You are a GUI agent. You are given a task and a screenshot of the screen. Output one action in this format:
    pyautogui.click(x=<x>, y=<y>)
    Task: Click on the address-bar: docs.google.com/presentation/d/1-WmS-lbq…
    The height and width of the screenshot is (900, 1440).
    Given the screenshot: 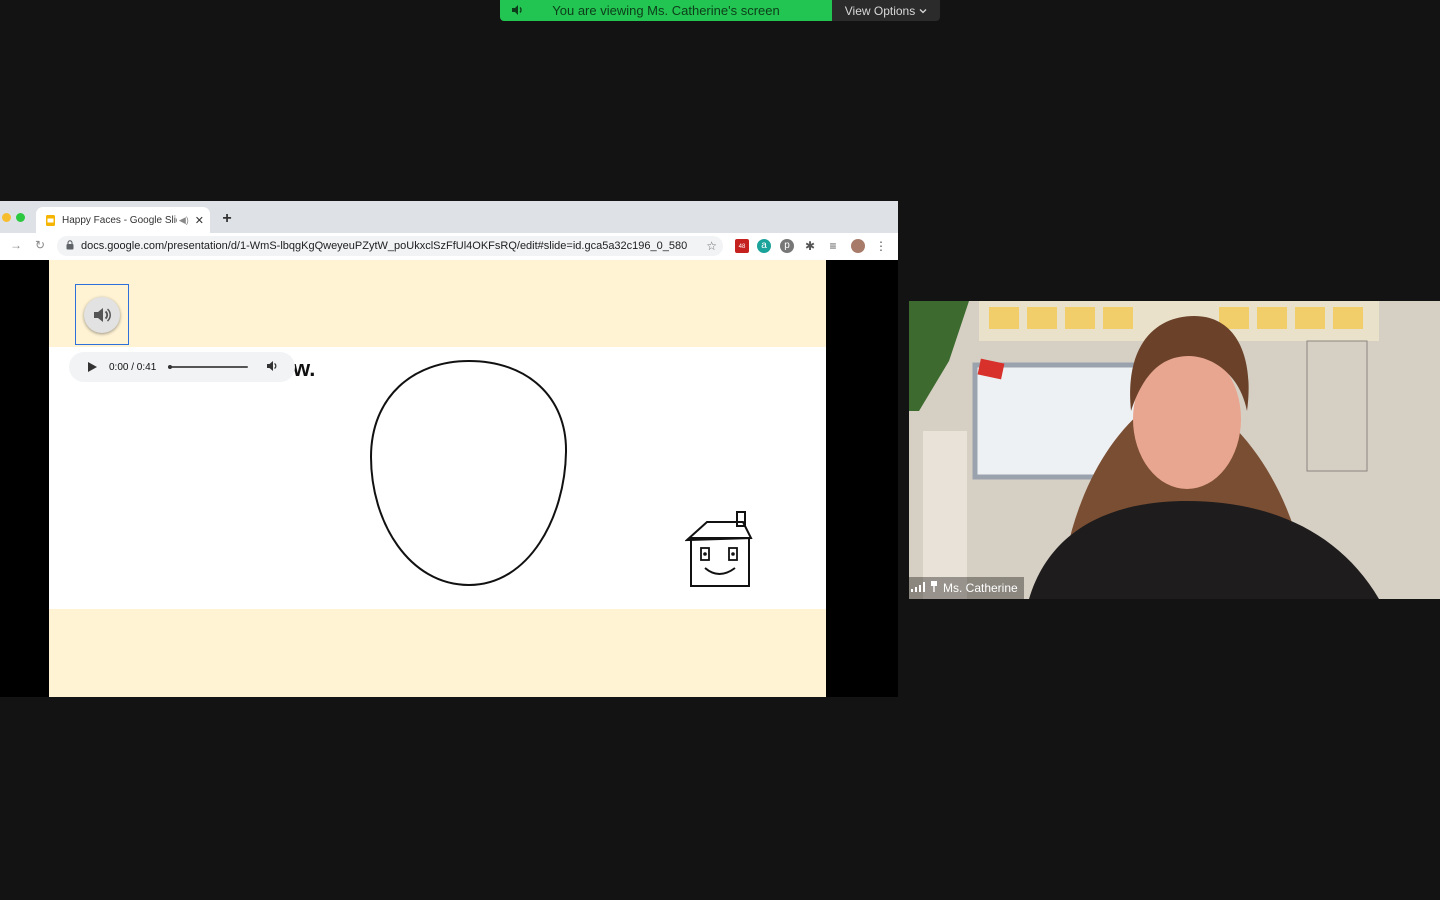 What is the action you would take?
    pyautogui.click(x=390, y=246)
    